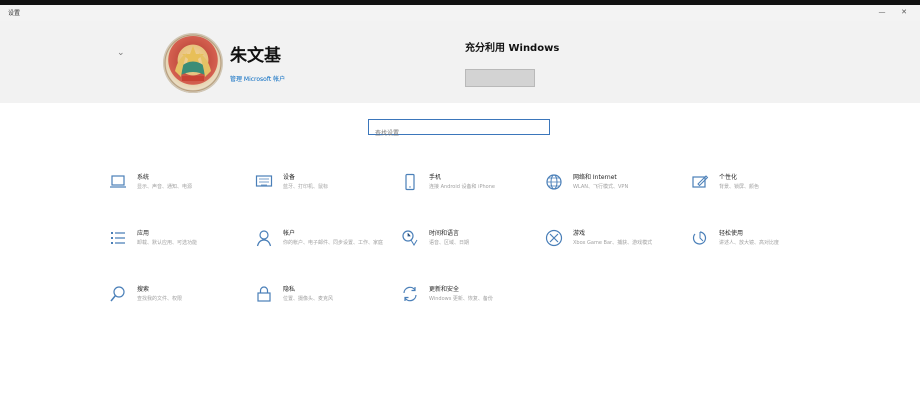 This screenshot has width=920, height=400. Describe the element at coordinates (289, 177) in the screenshot. I see `tile-title: 设备` at that location.